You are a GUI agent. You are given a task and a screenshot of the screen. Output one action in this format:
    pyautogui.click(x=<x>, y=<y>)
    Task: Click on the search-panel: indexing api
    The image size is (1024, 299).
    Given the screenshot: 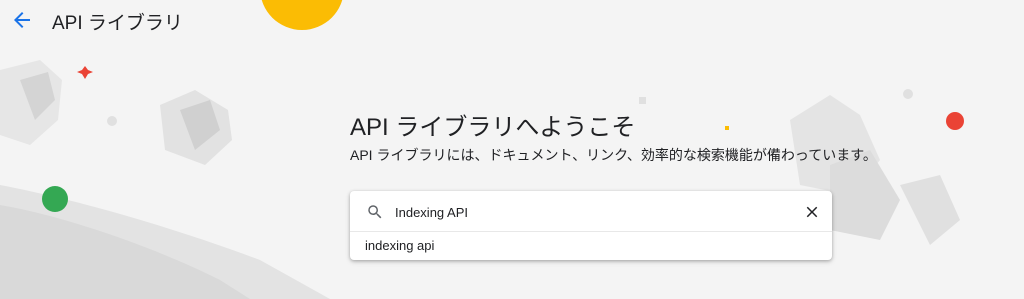 What is the action you would take?
    pyautogui.click(x=591, y=225)
    